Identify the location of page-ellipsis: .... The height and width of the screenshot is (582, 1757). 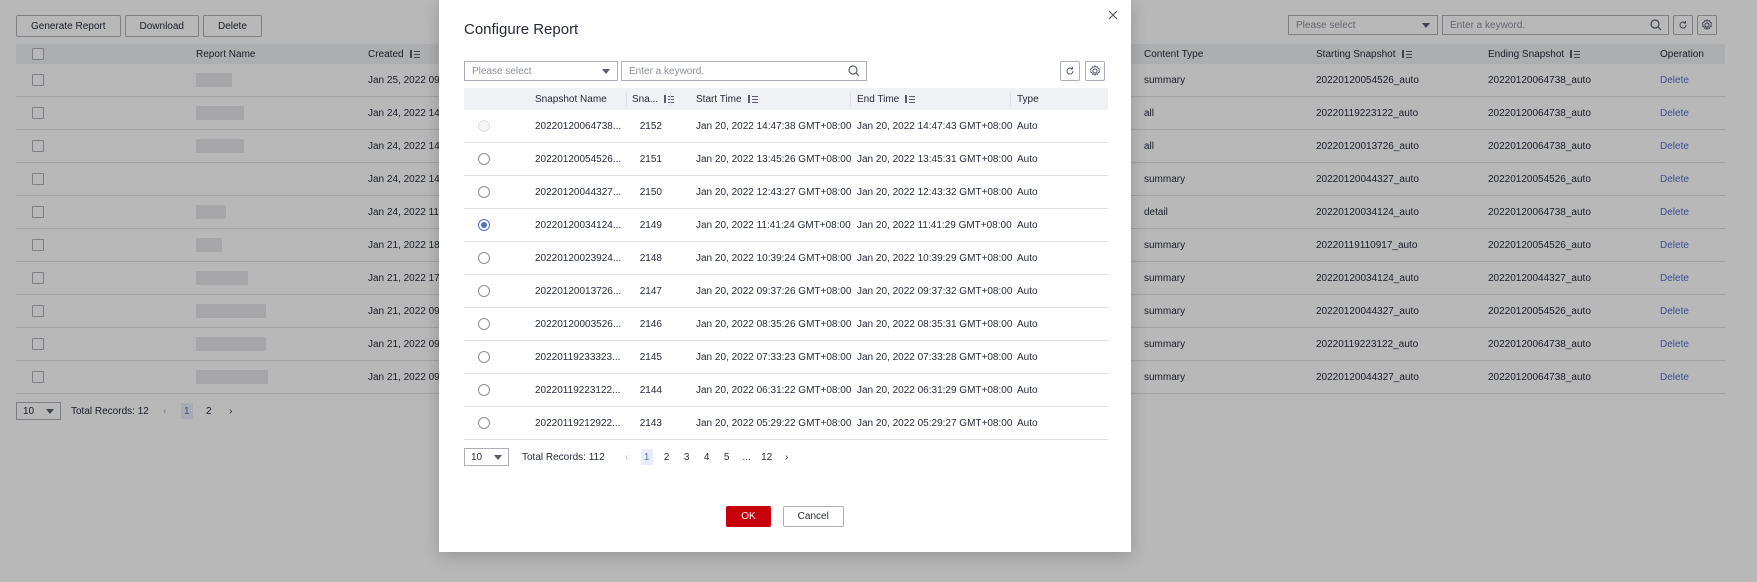
(747, 457).